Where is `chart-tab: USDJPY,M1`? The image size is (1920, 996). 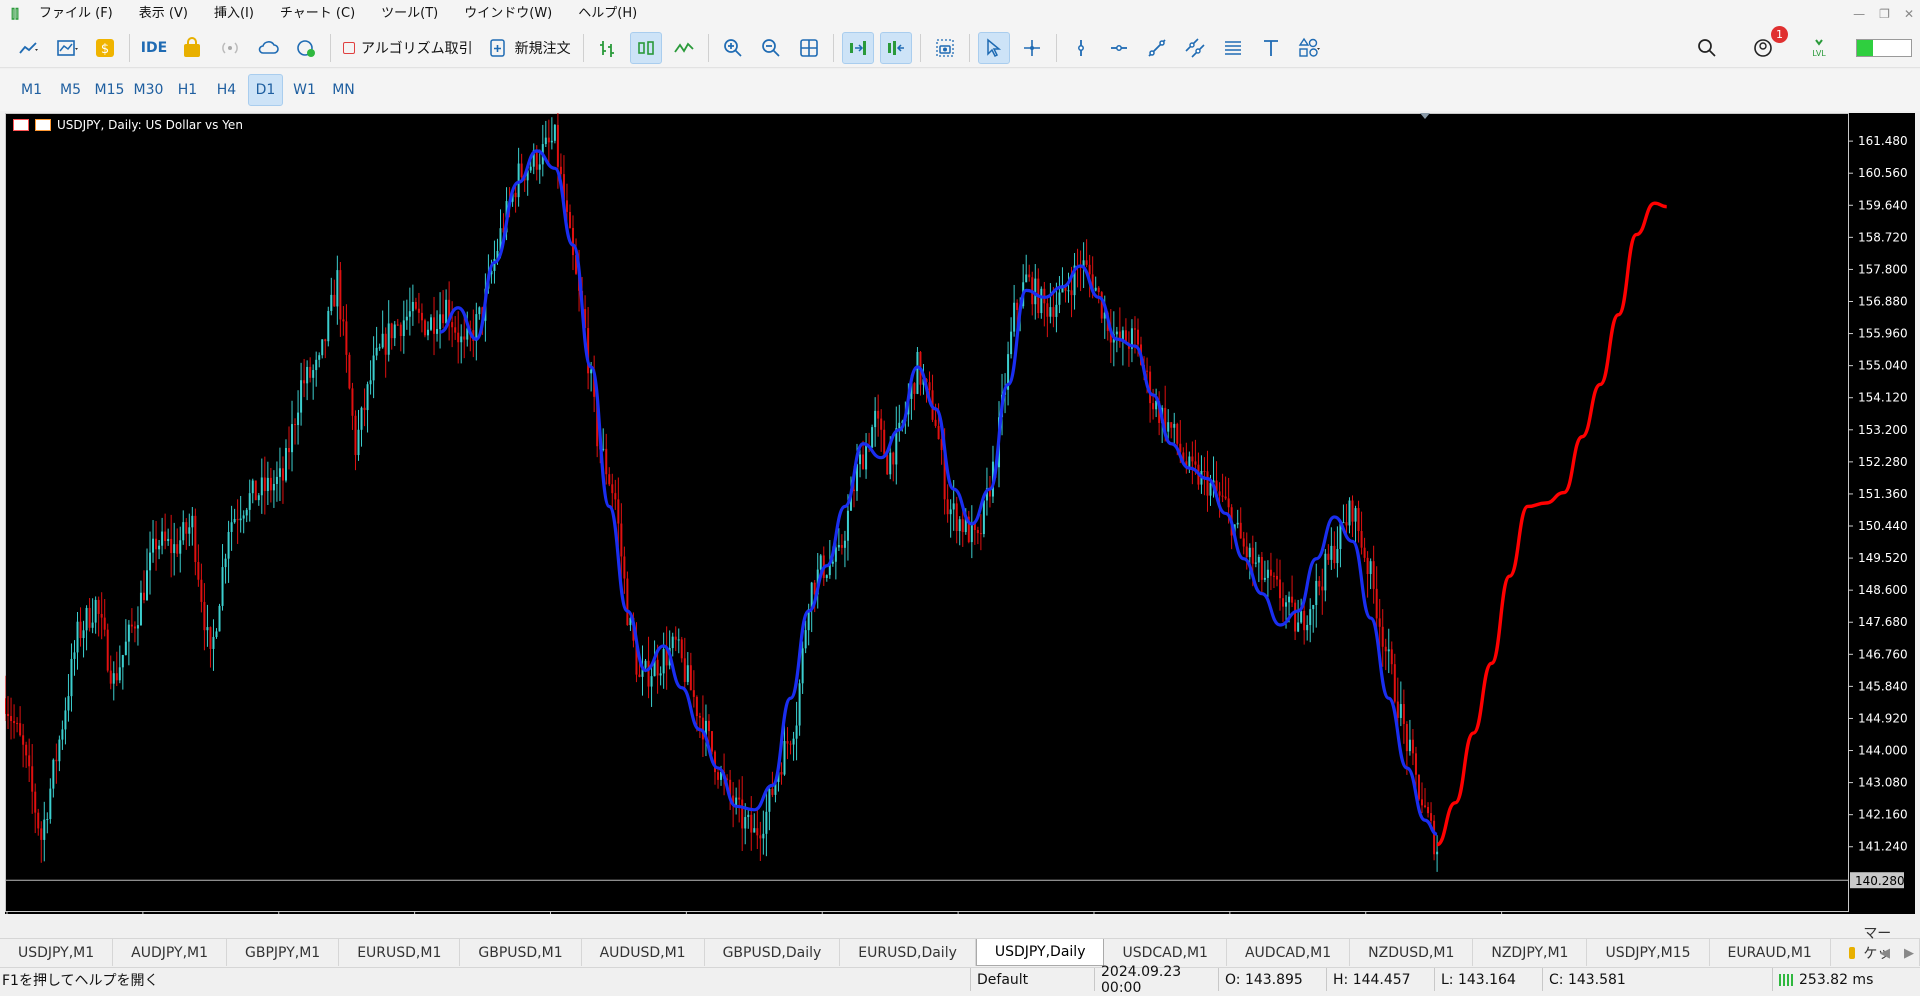 chart-tab: USDJPY,M1 is located at coordinates (57, 952).